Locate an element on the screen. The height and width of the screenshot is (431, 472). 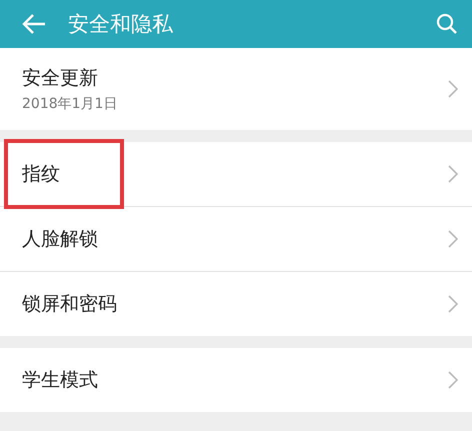
setting-title: 学生模式 is located at coordinates (235, 380).